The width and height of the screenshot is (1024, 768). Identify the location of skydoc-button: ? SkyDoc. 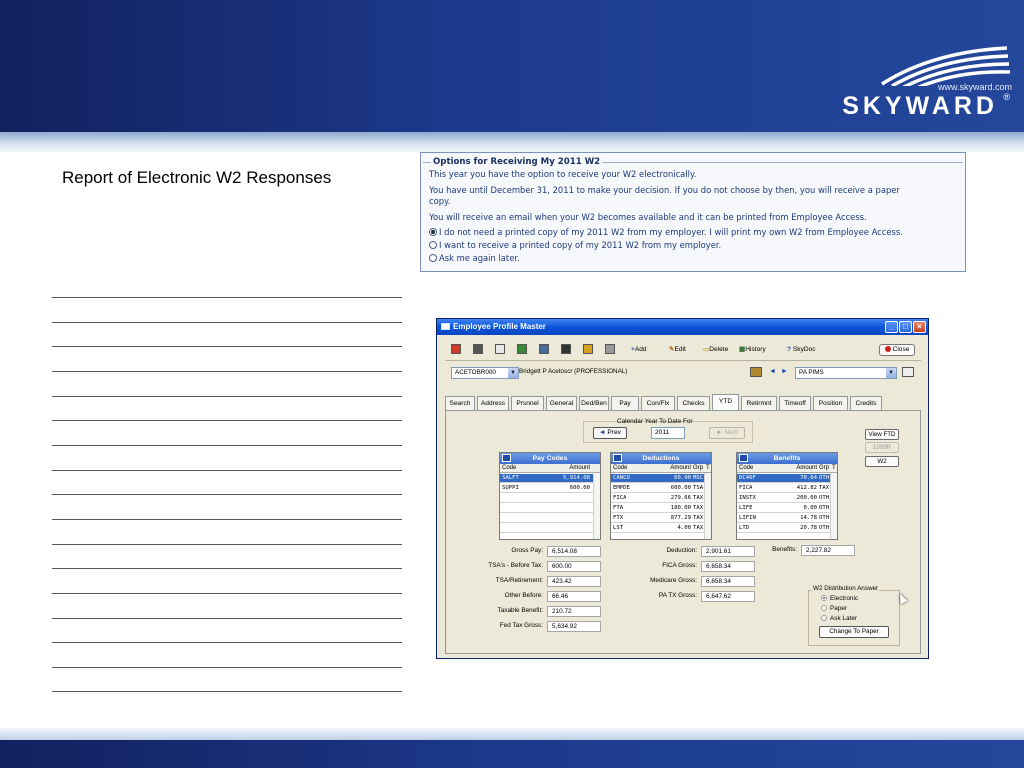
(801, 349).